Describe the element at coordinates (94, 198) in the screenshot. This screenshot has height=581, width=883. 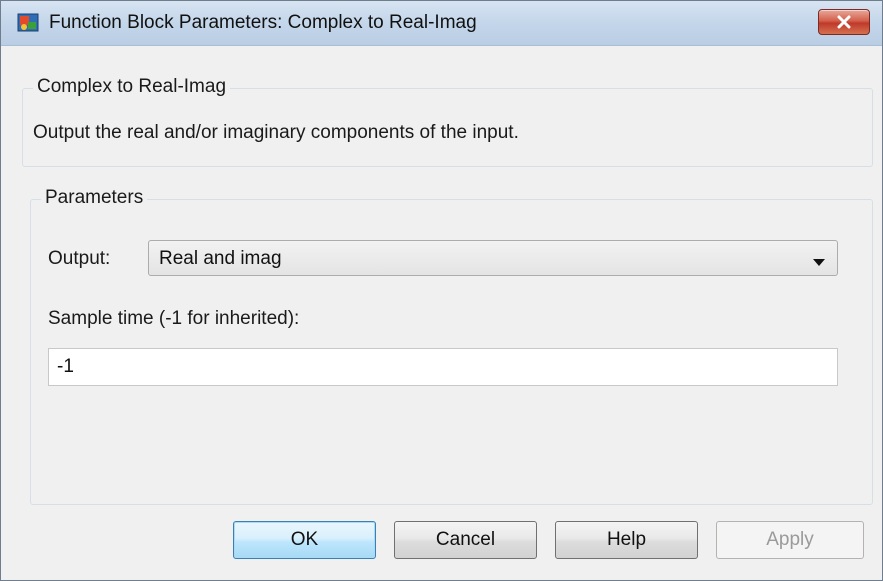
I see `parameters-group-title: Parameters` at that location.